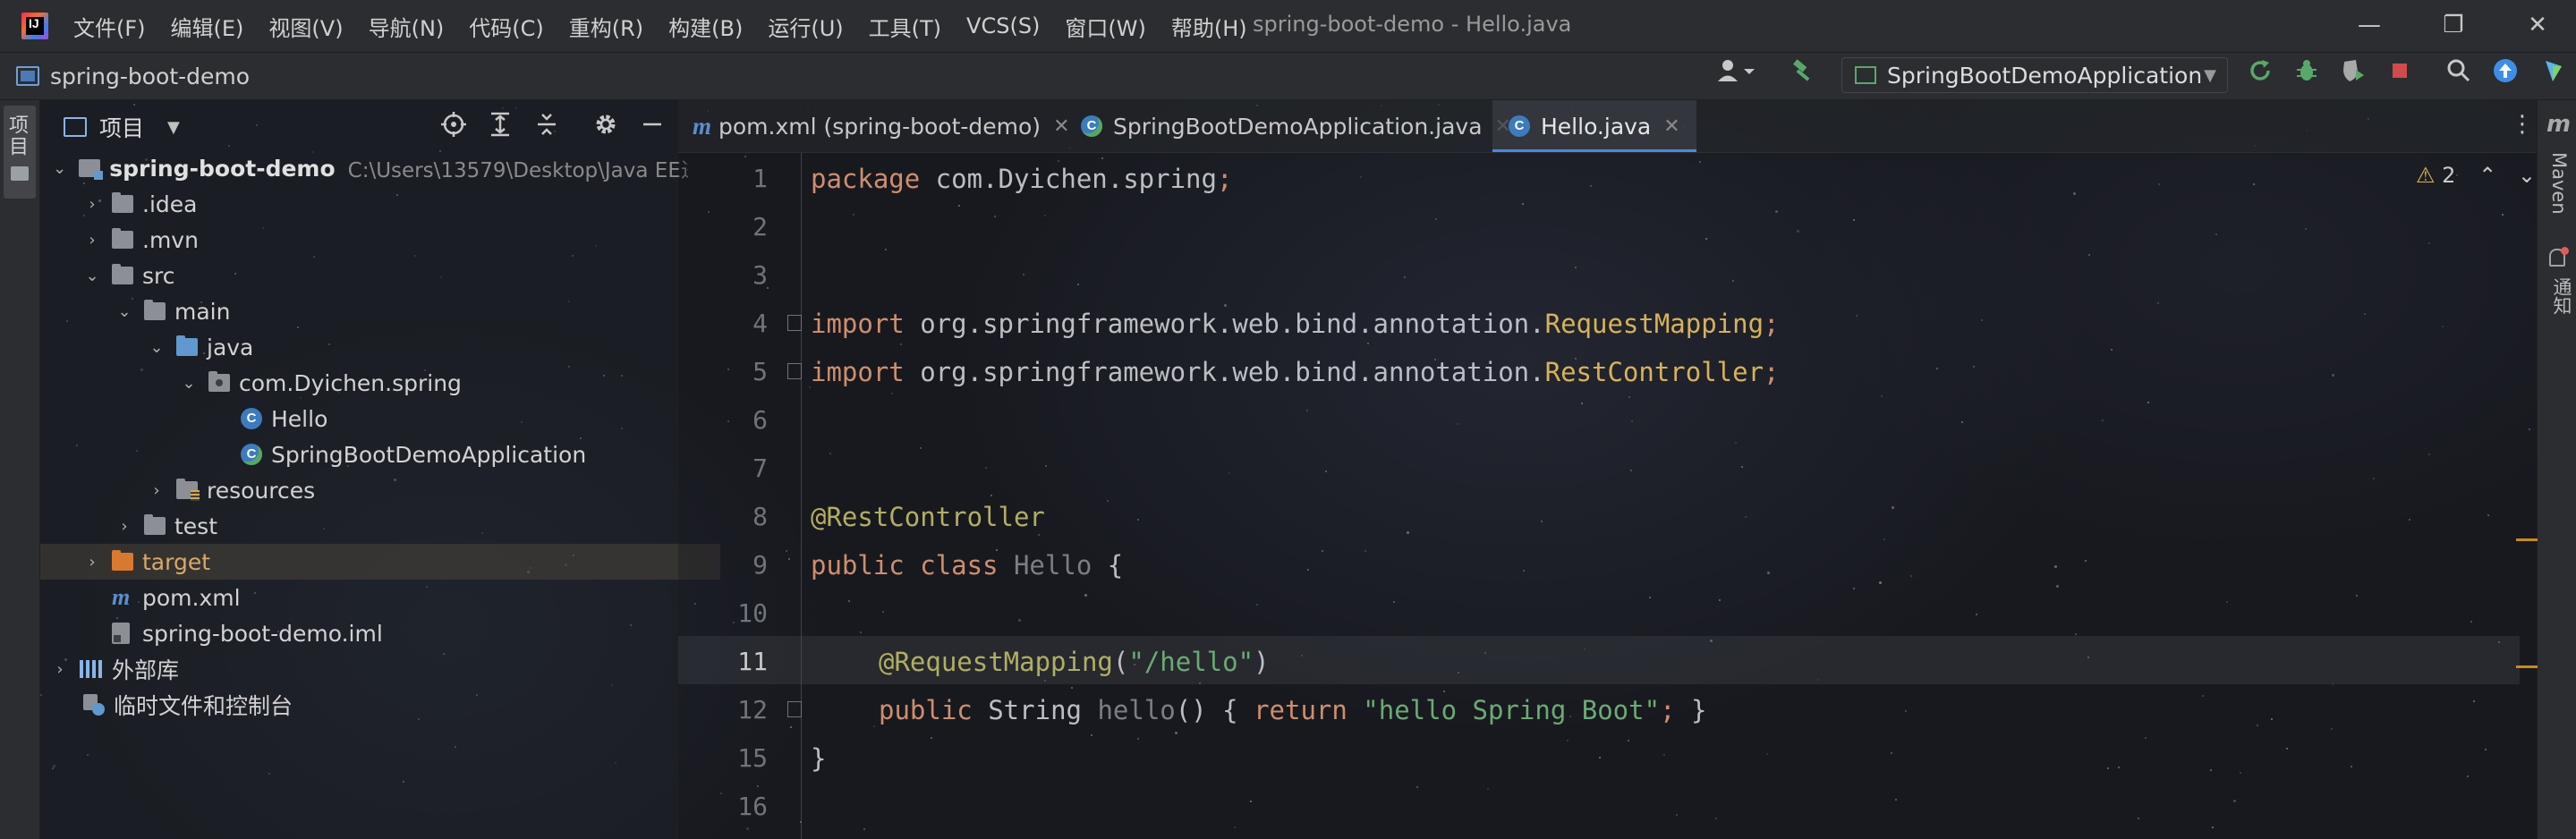  I want to click on menu-run: 运行(U), so click(805, 26).